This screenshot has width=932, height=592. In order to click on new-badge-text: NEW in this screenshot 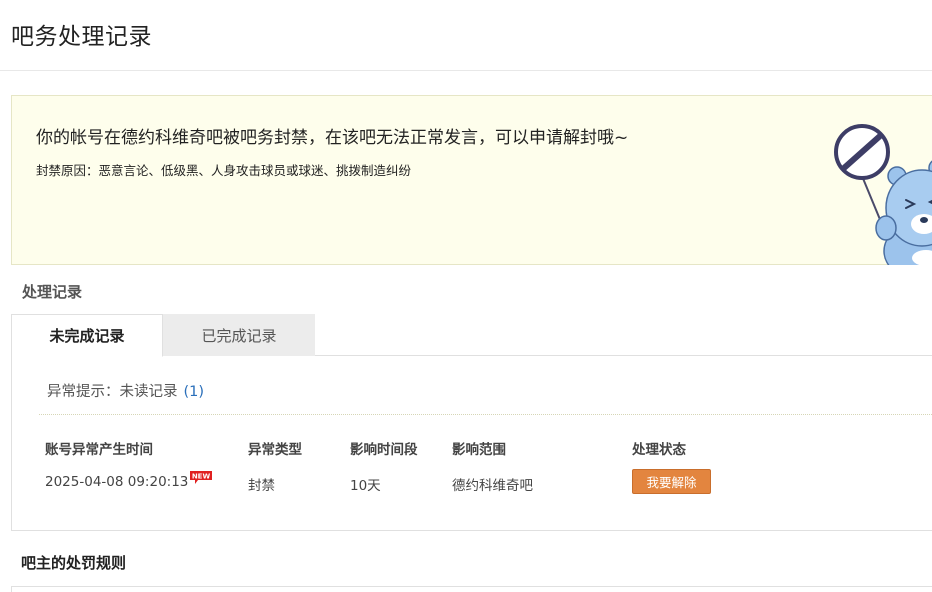, I will do `click(201, 477)`.